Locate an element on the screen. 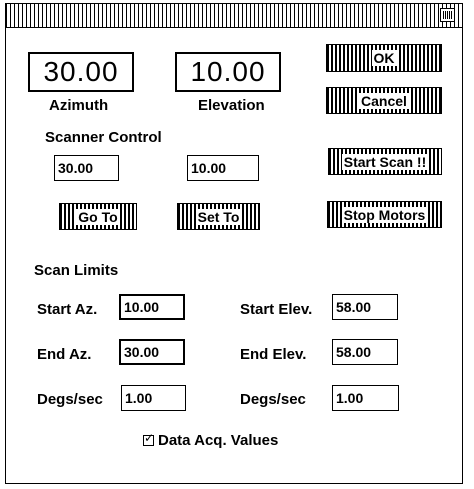  start-scan-button-label: Start Scan !! is located at coordinates (385, 161).